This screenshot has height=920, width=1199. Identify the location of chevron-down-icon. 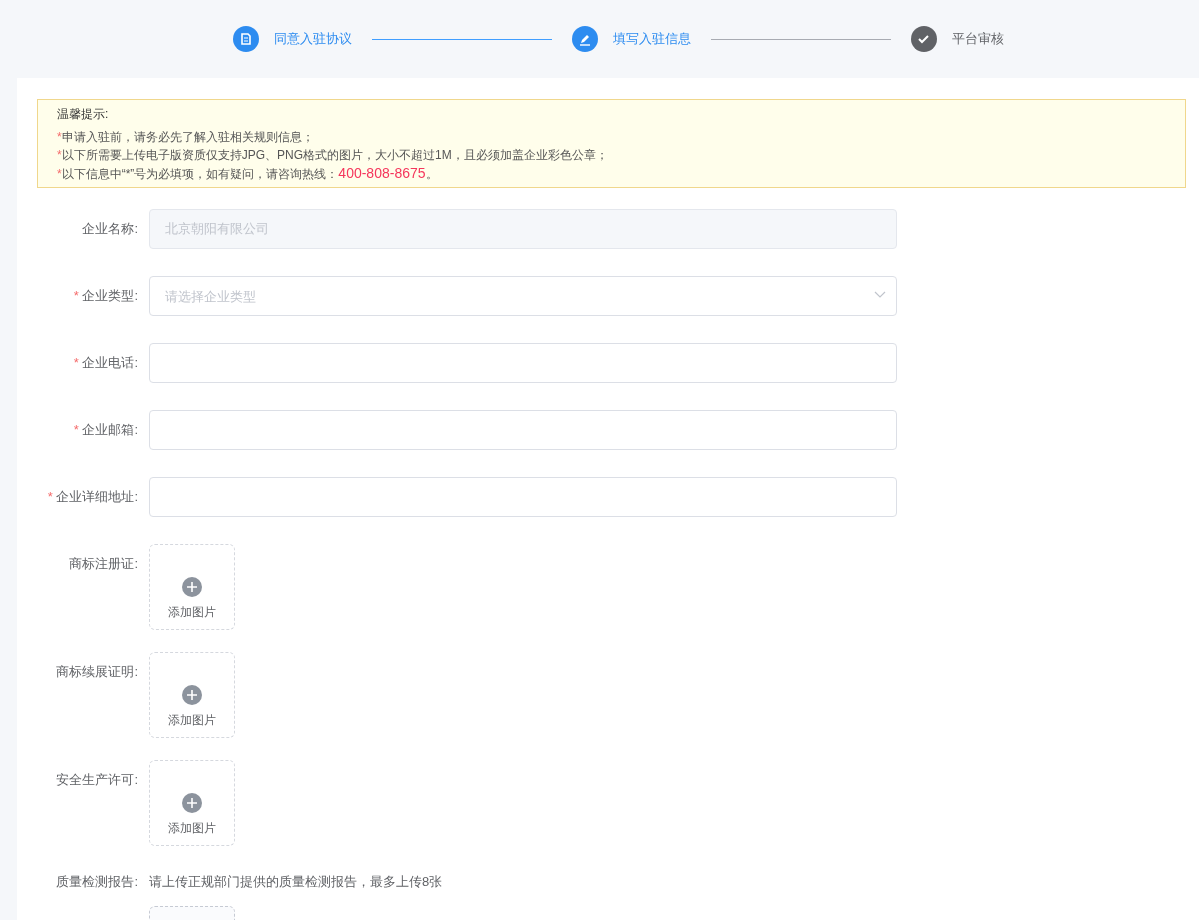
(880, 295).